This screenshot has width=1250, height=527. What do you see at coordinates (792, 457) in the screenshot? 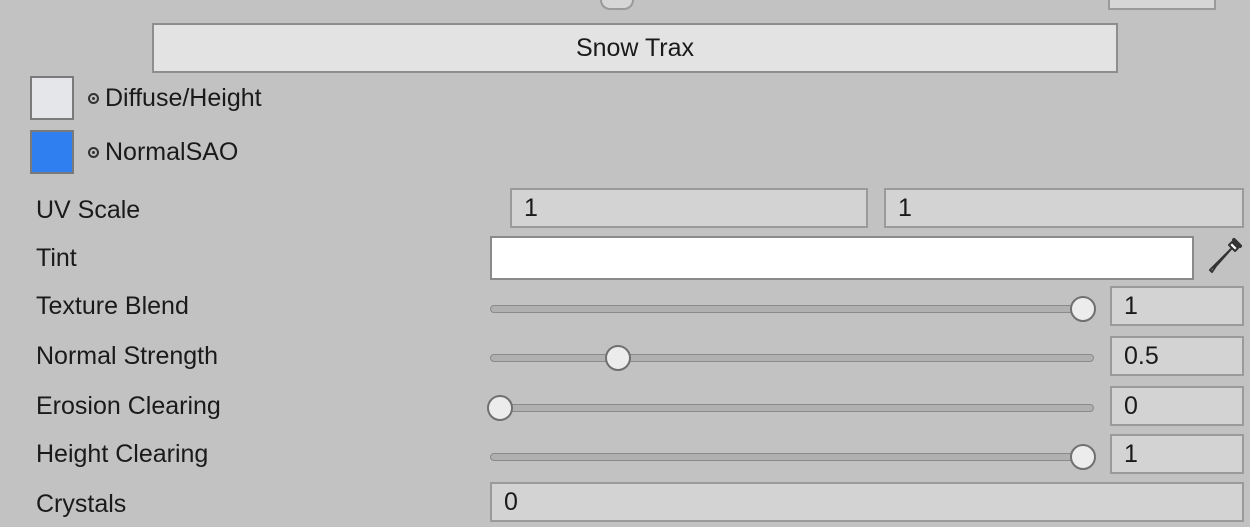
I see `slider-track-height-clearing` at bounding box center [792, 457].